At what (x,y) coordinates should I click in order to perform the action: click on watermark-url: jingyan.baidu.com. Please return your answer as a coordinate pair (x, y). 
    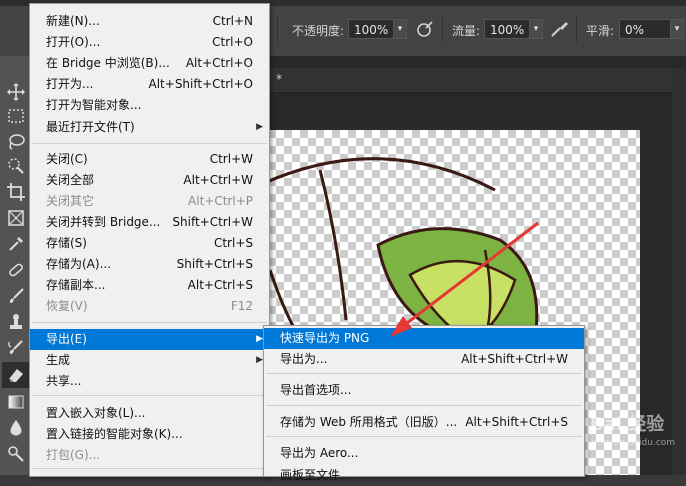
    Looking at the image, I should click on (634, 443).